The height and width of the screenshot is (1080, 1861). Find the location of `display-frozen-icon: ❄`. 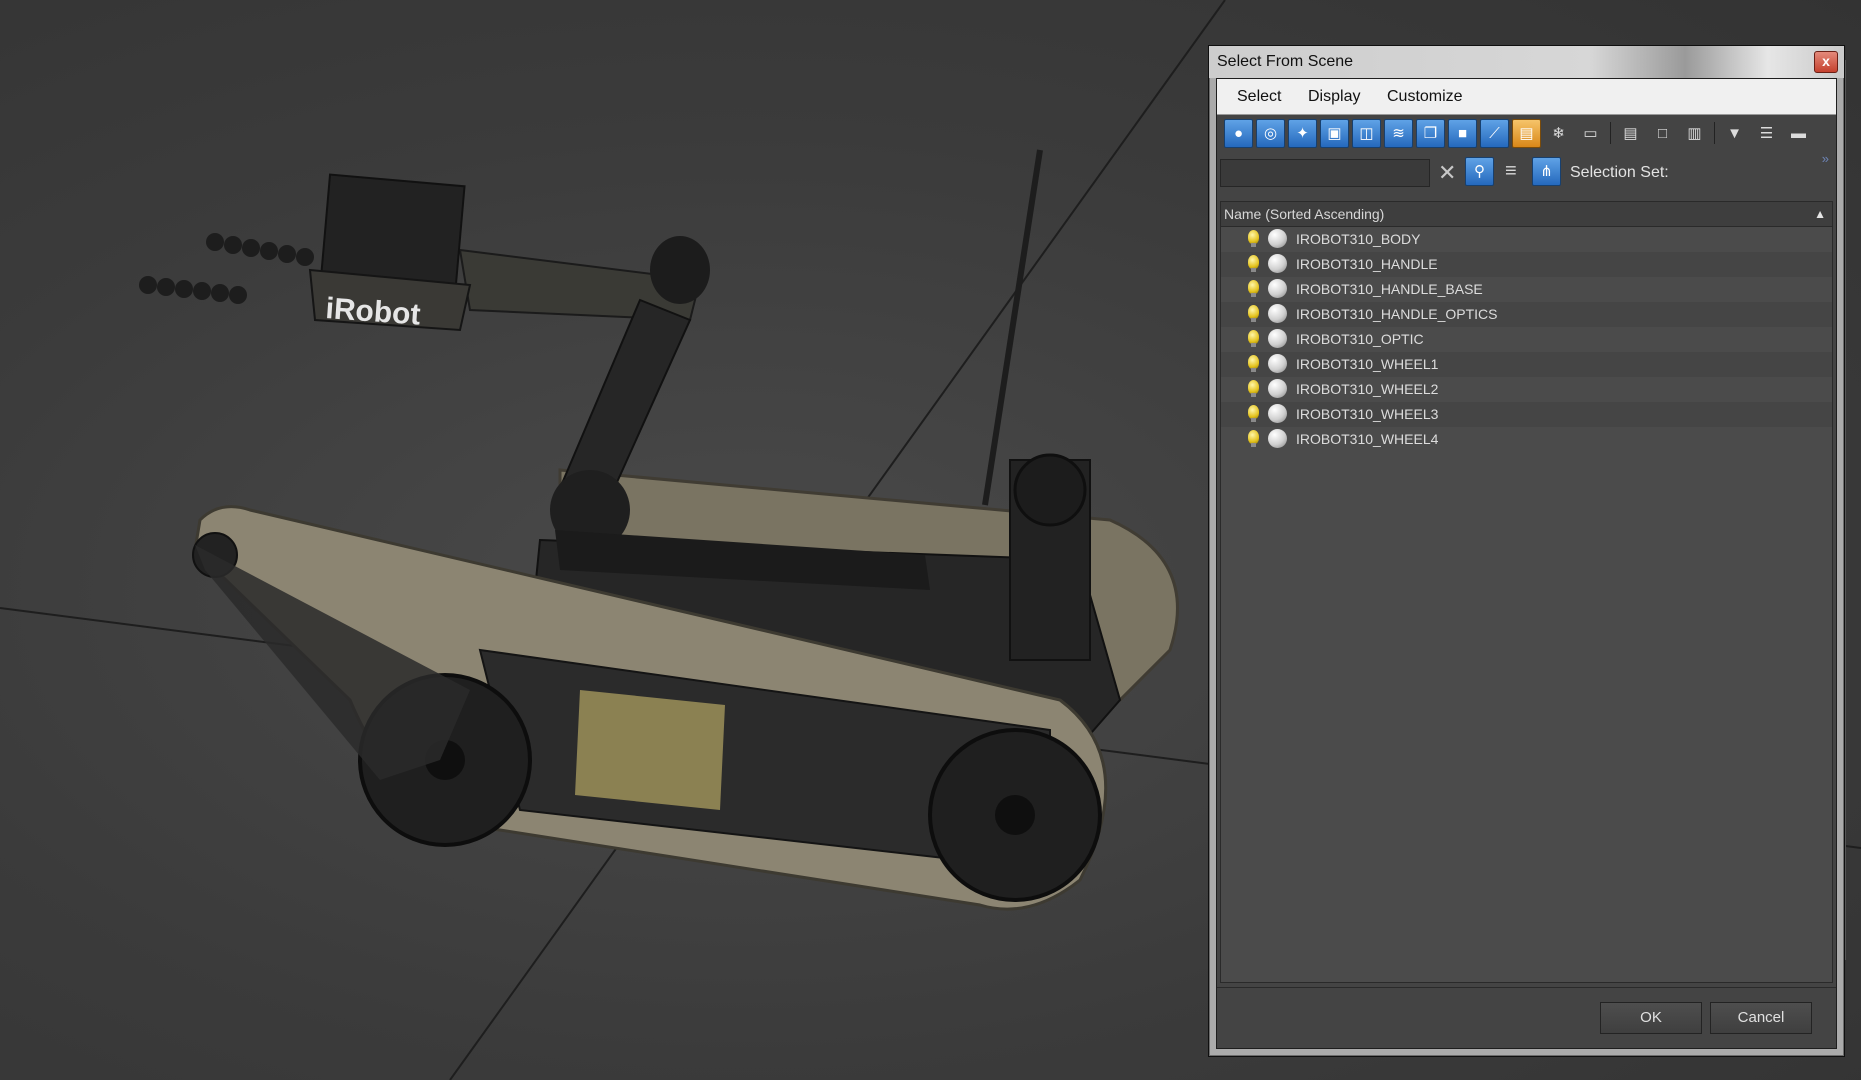

display-frozen-icon: ❄ is located at coordinates (1558, 133).